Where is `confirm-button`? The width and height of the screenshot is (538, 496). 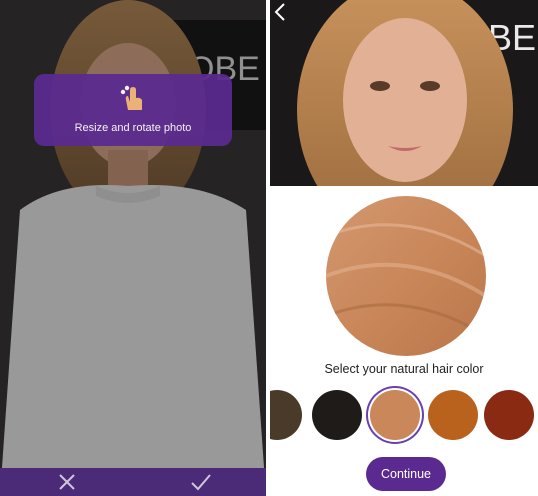 confirm-button is located at coordinates (201, 482).